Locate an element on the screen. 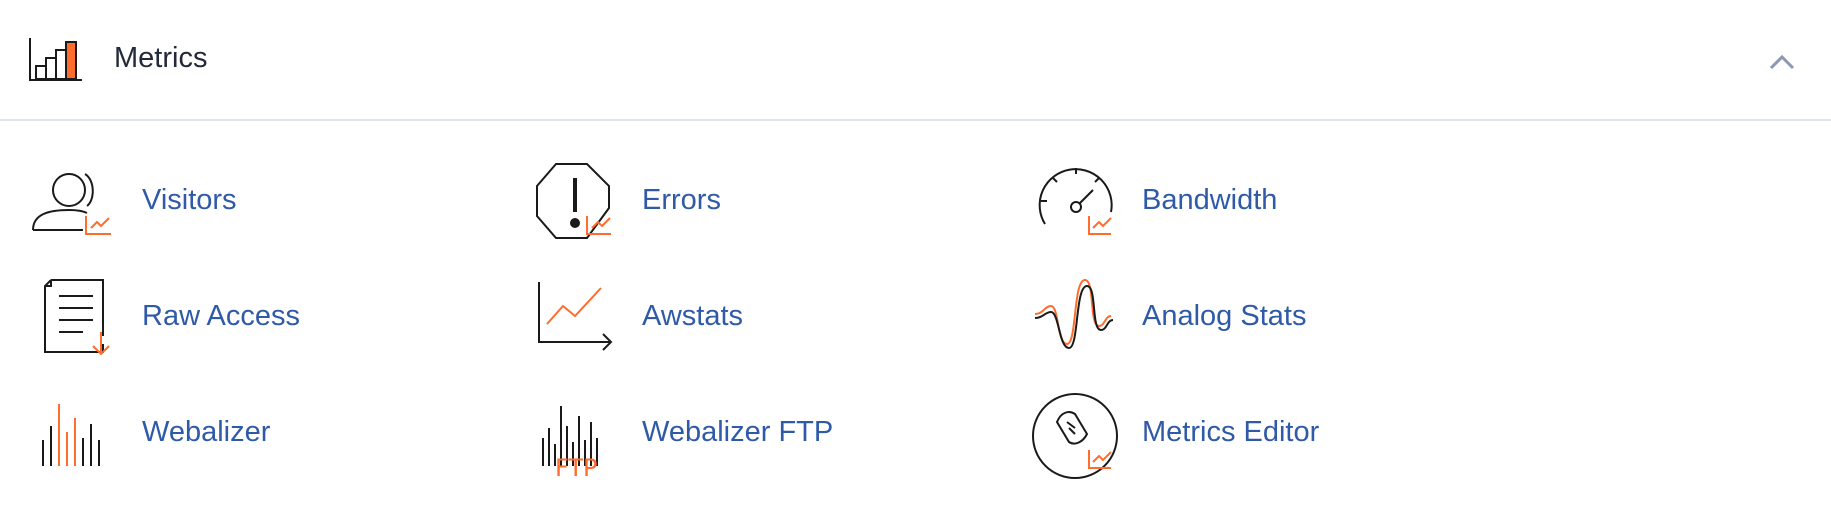 The image size is (1831, 512). collapse-button is located at coordinates (1782, 61).